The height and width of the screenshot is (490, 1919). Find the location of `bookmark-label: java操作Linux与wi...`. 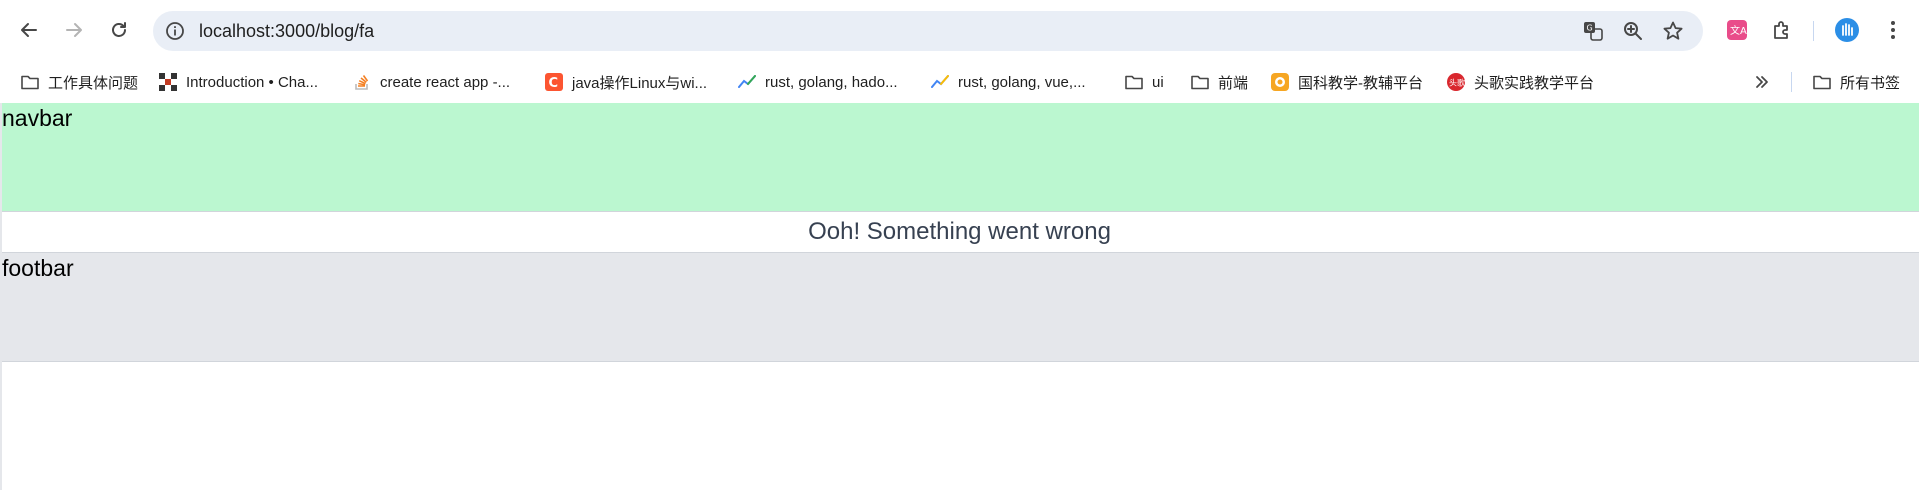

bookmark-label: java操作Linux与wi... is located at coordinates (640, 83).